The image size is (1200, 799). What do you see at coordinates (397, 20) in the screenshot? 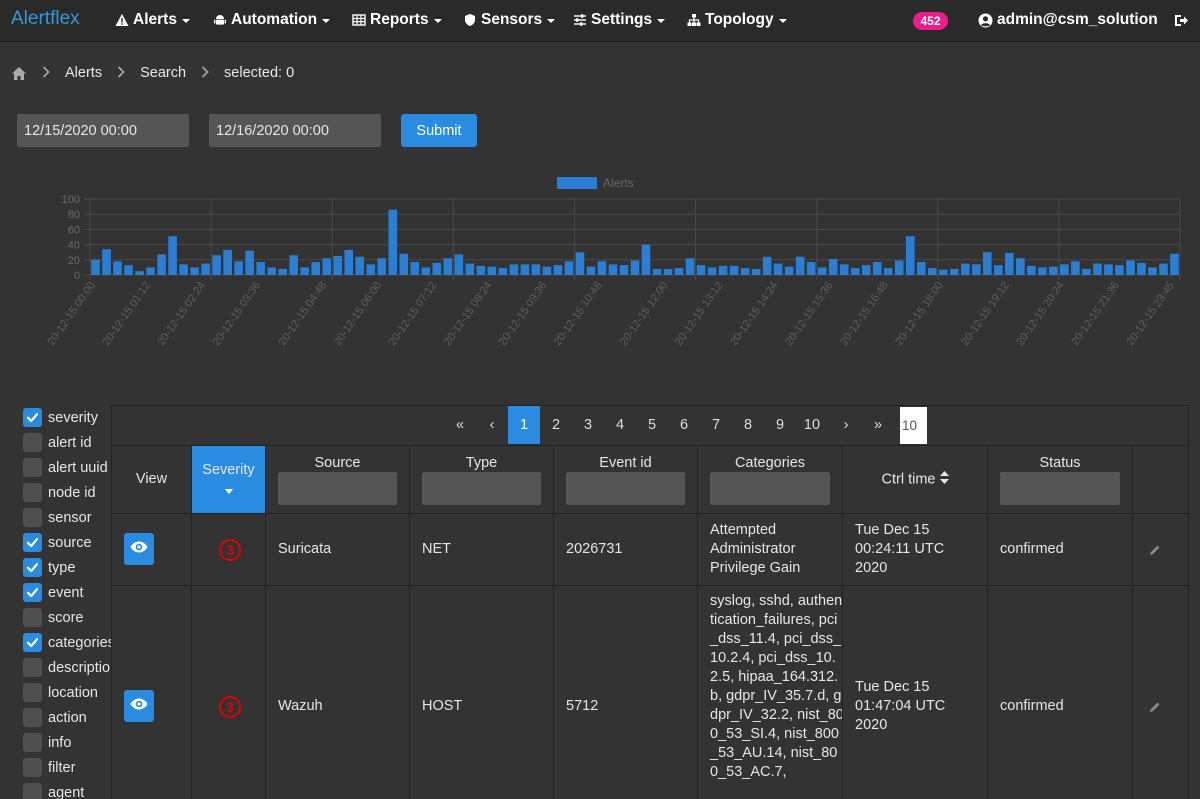
I see `nav-reports: Reports` at bounding box center [397, 20].